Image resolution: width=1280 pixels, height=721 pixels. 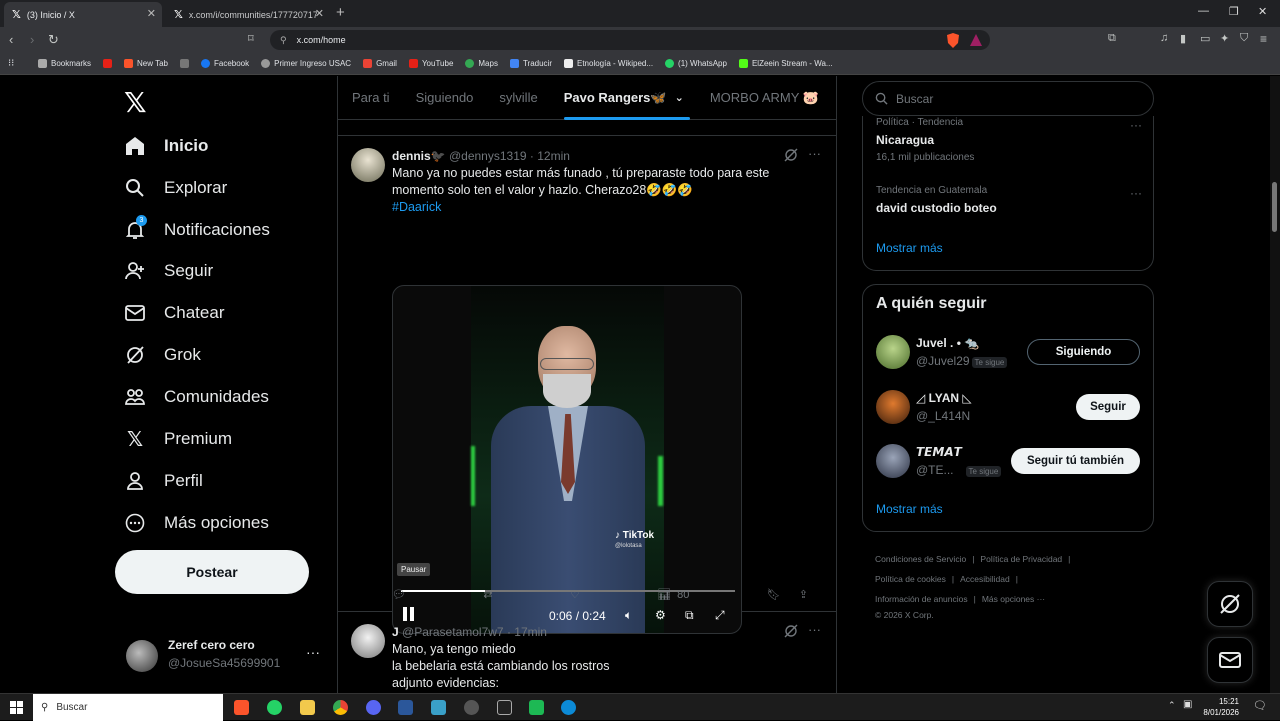 What do you see at coordinates (575, 594) in the screenshot?
I see `like-button: ♡` at bounding box center [575, 594].